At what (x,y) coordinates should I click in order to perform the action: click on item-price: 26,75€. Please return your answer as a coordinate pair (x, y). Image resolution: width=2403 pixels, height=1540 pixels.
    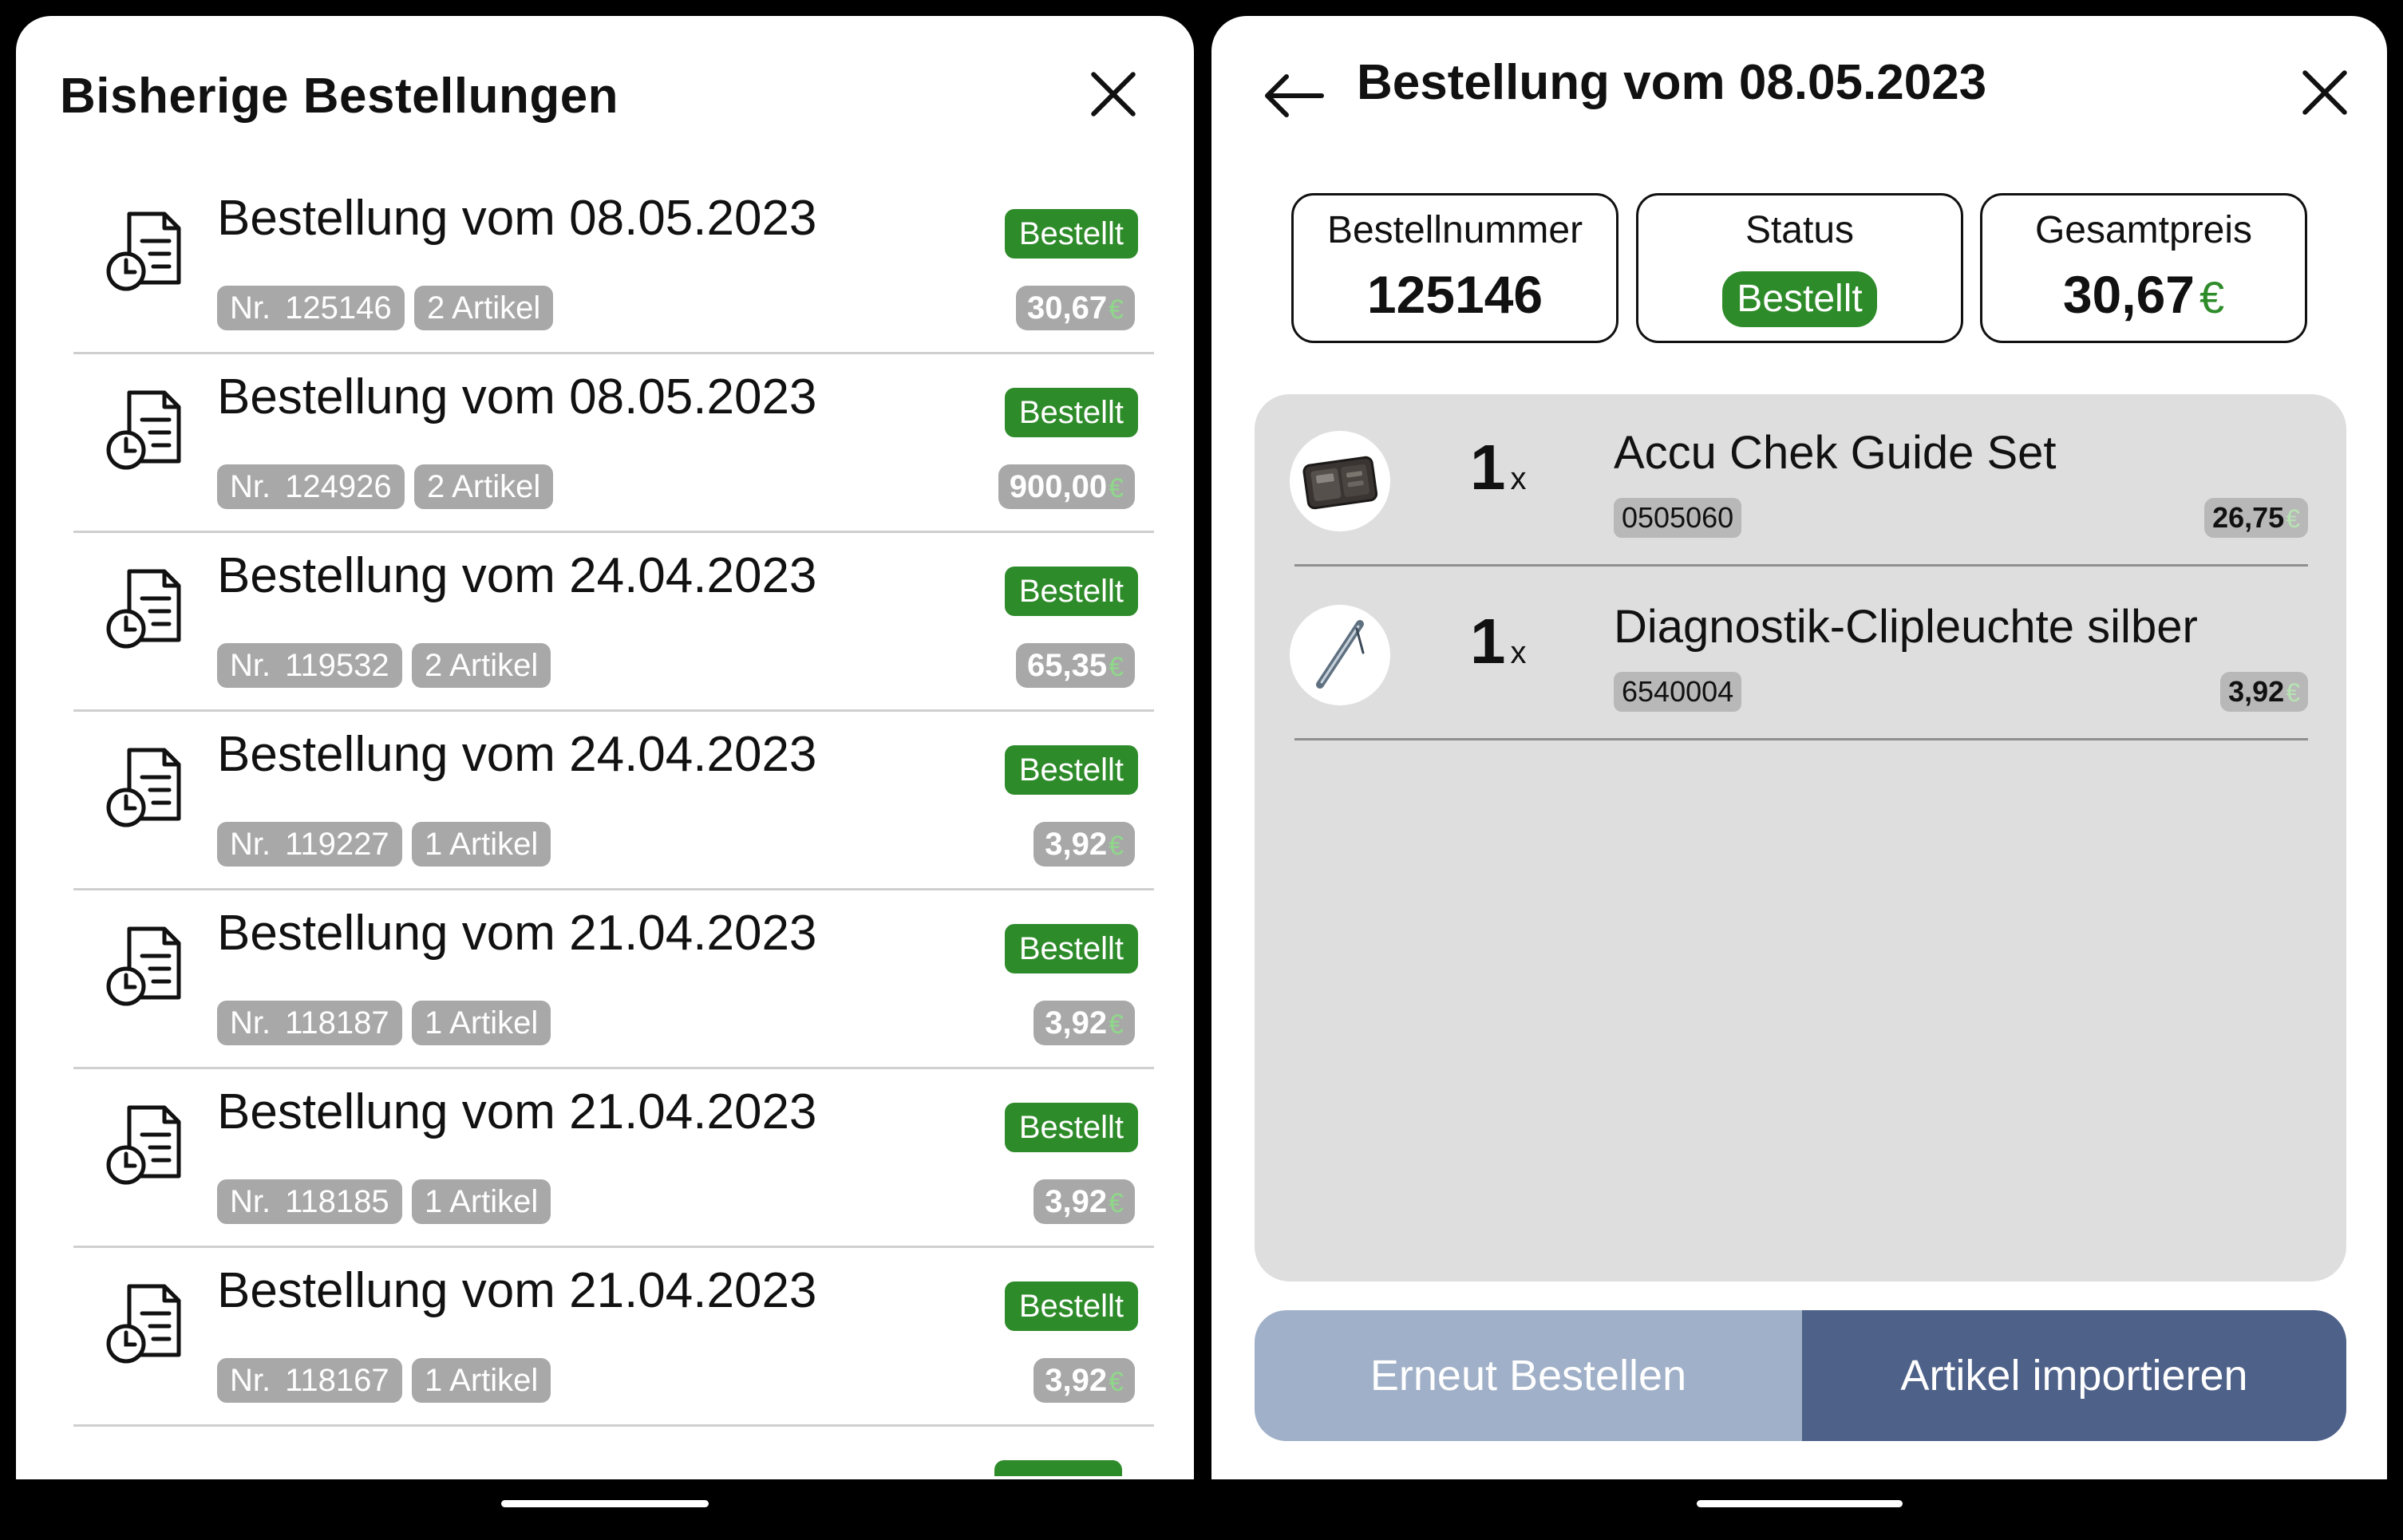
    Looking at the image, I should click on (2256, 518).